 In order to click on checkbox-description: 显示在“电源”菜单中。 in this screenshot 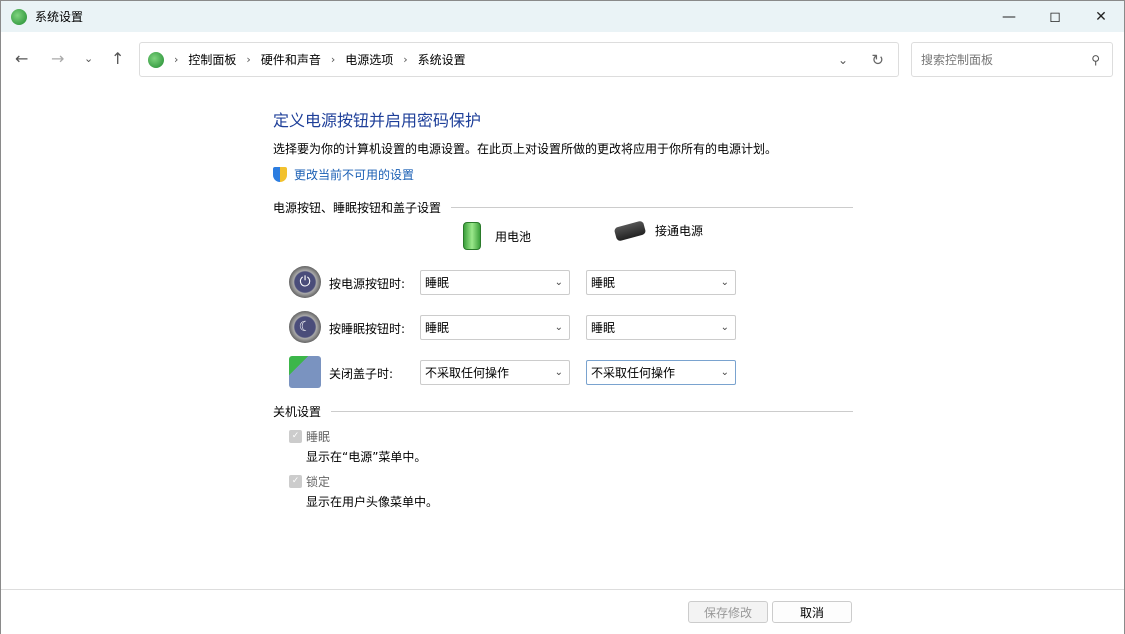, I will do `click(366, 457)`.